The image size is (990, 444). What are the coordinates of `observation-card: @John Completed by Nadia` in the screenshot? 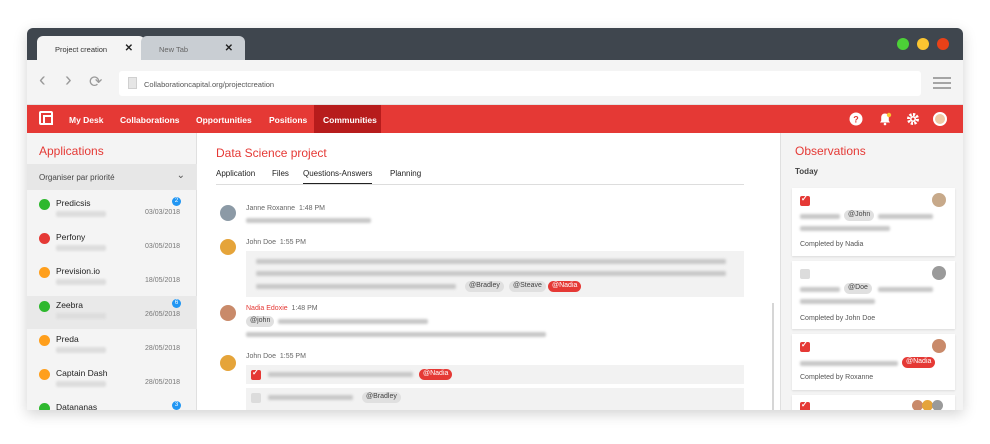 It's located at (873, 222).